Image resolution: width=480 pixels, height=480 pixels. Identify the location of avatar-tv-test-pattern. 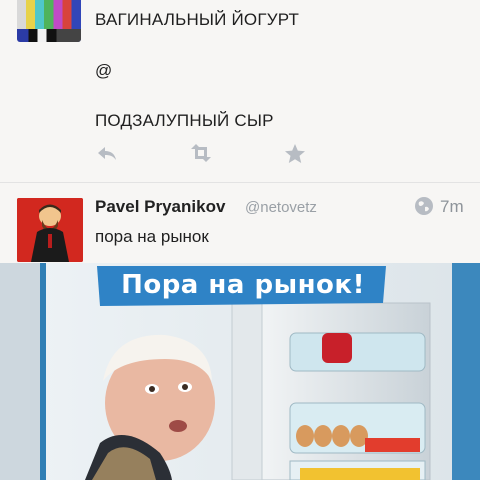
(49, 21).